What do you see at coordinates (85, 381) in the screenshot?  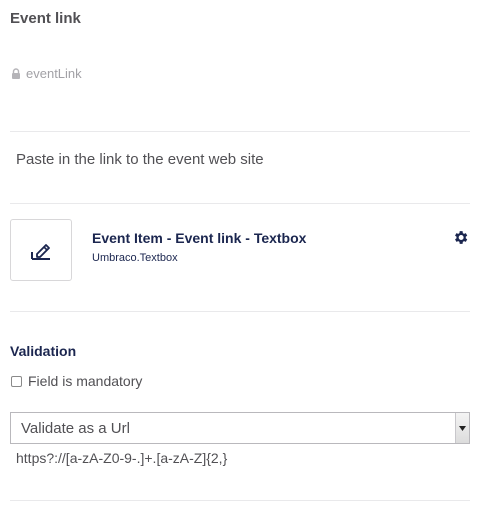 I see `mandatory-label: Field is mandatory` at bounding box center [85, 381].